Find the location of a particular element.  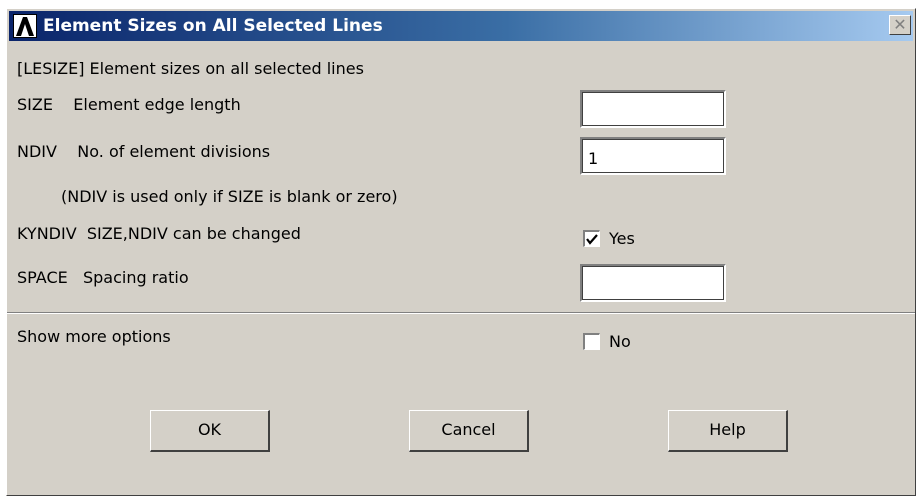

space-input-value is located at coordinates (653, 285).